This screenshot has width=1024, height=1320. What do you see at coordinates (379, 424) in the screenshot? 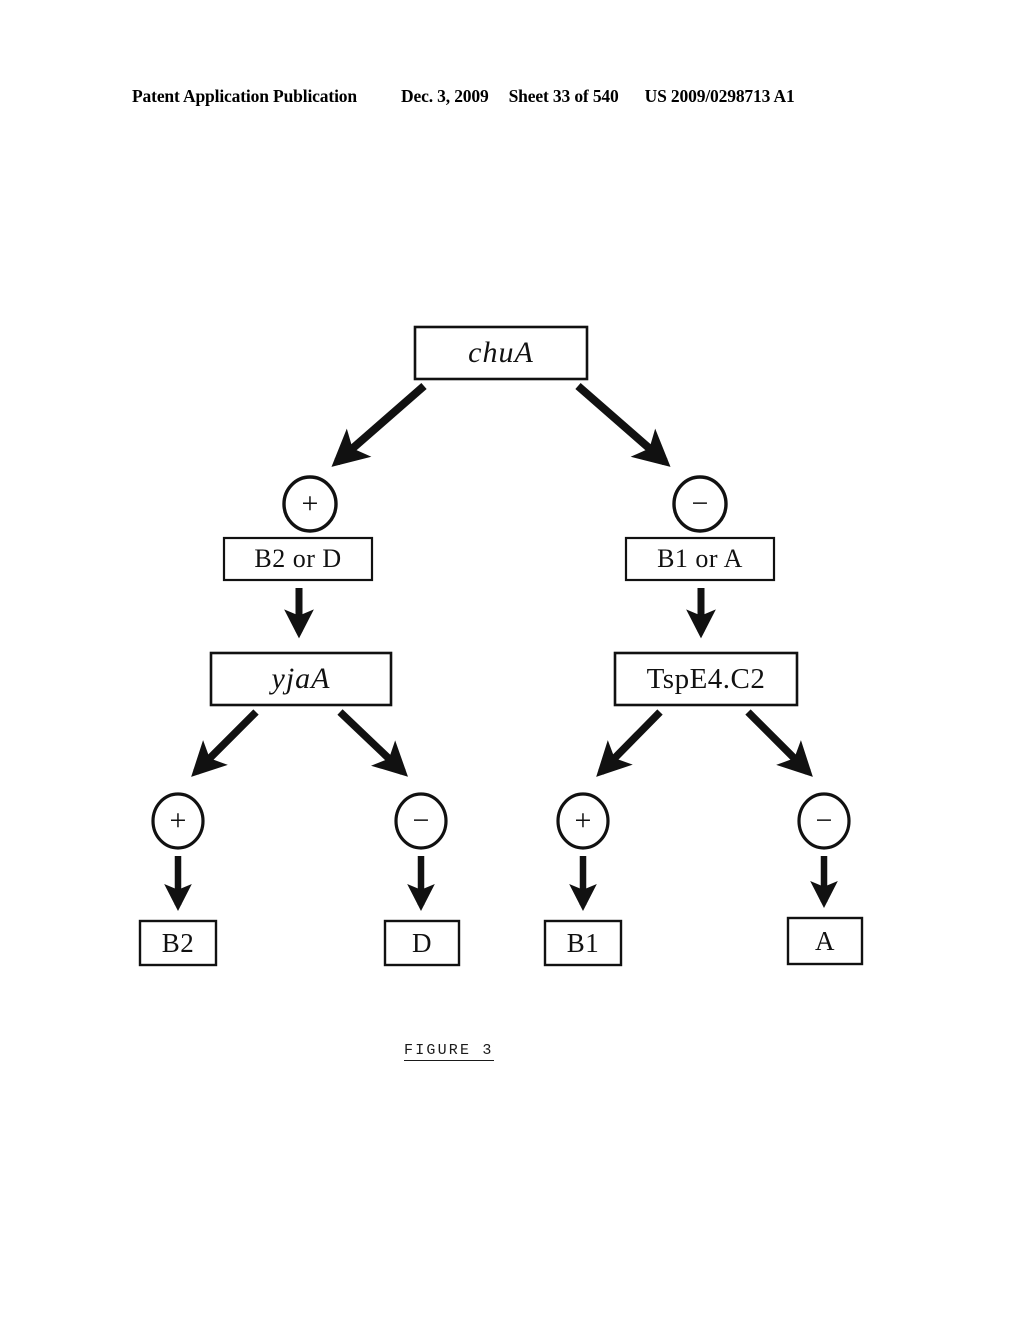
I see `arrow-chua-to-plus` at bounding box center [379, 424].